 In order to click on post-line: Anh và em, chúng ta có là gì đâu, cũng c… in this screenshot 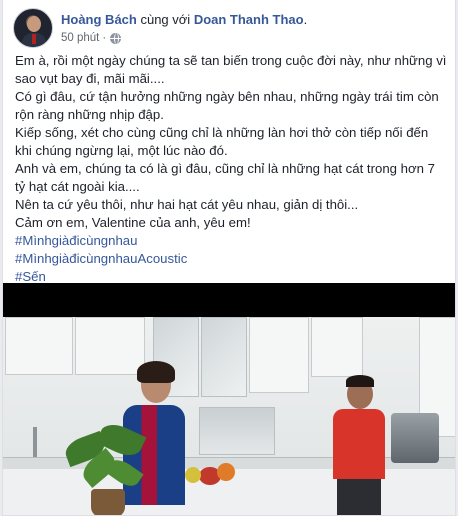, I will do `click(225, 177)`.